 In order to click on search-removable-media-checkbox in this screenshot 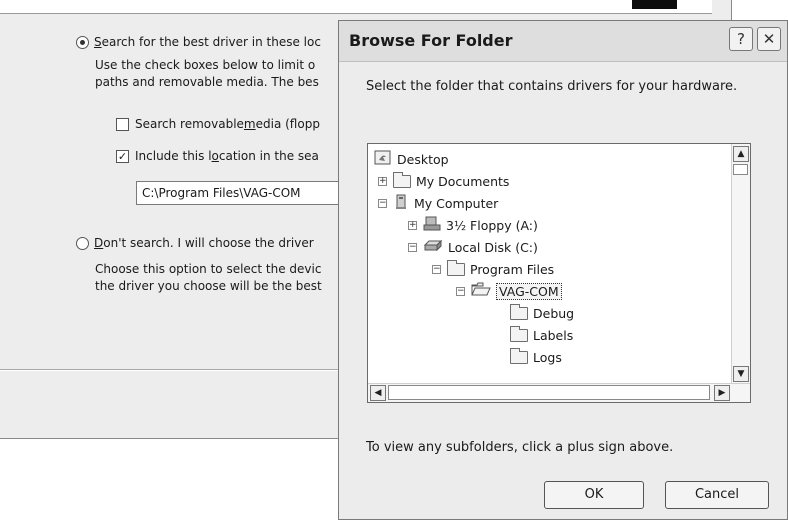, I will do `click(122, 124)`.